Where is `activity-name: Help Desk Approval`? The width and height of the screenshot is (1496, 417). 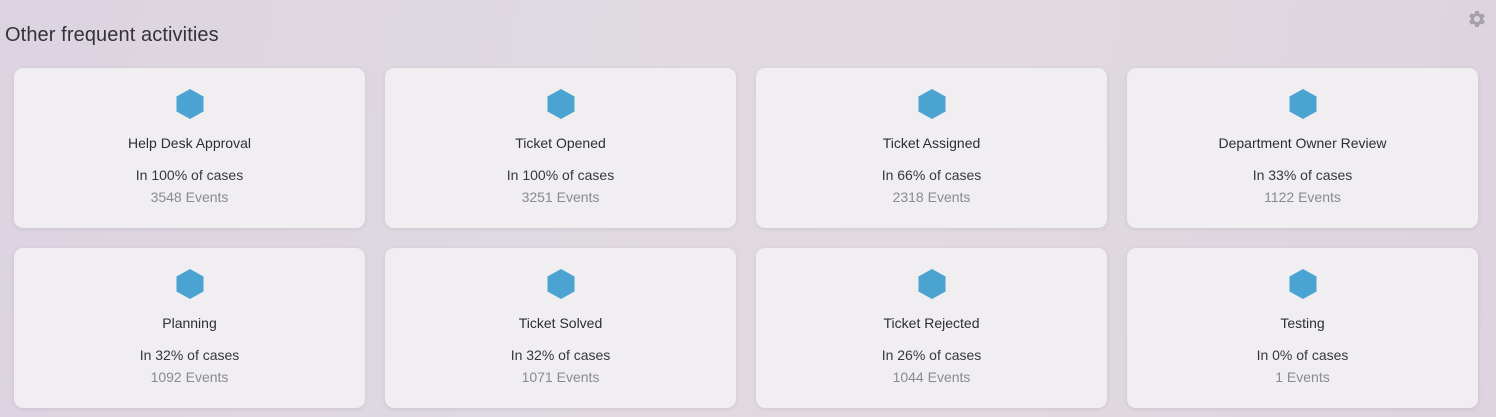 activity-name: Help Desk Approval is located at coordinates (189, 143).